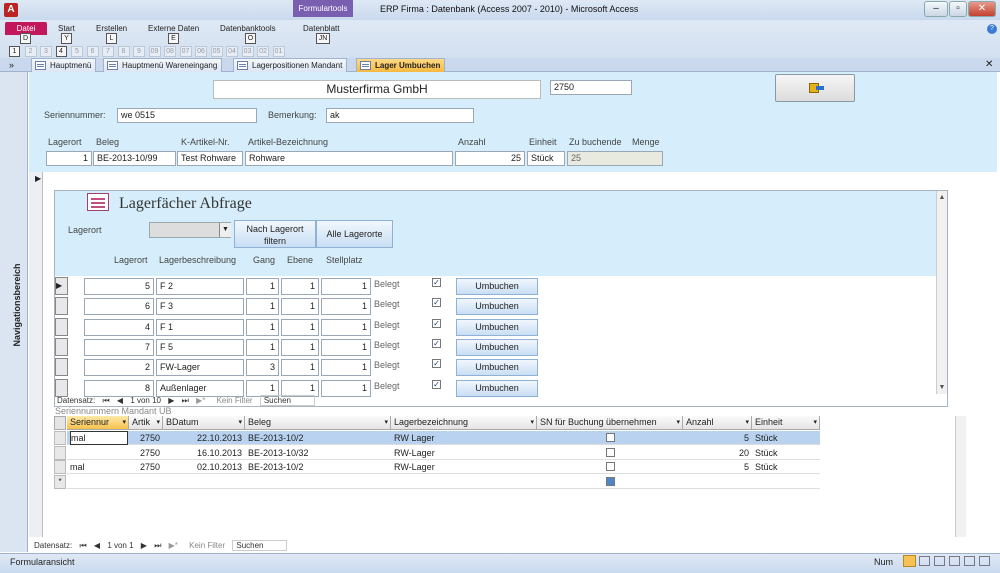 The height and width of the screenshot is (573, 1000). What do you see at coordinates (941, 292) in the screenshot?
I see `lagerfaecher-scrollbar` at bounding box center [941, 292].